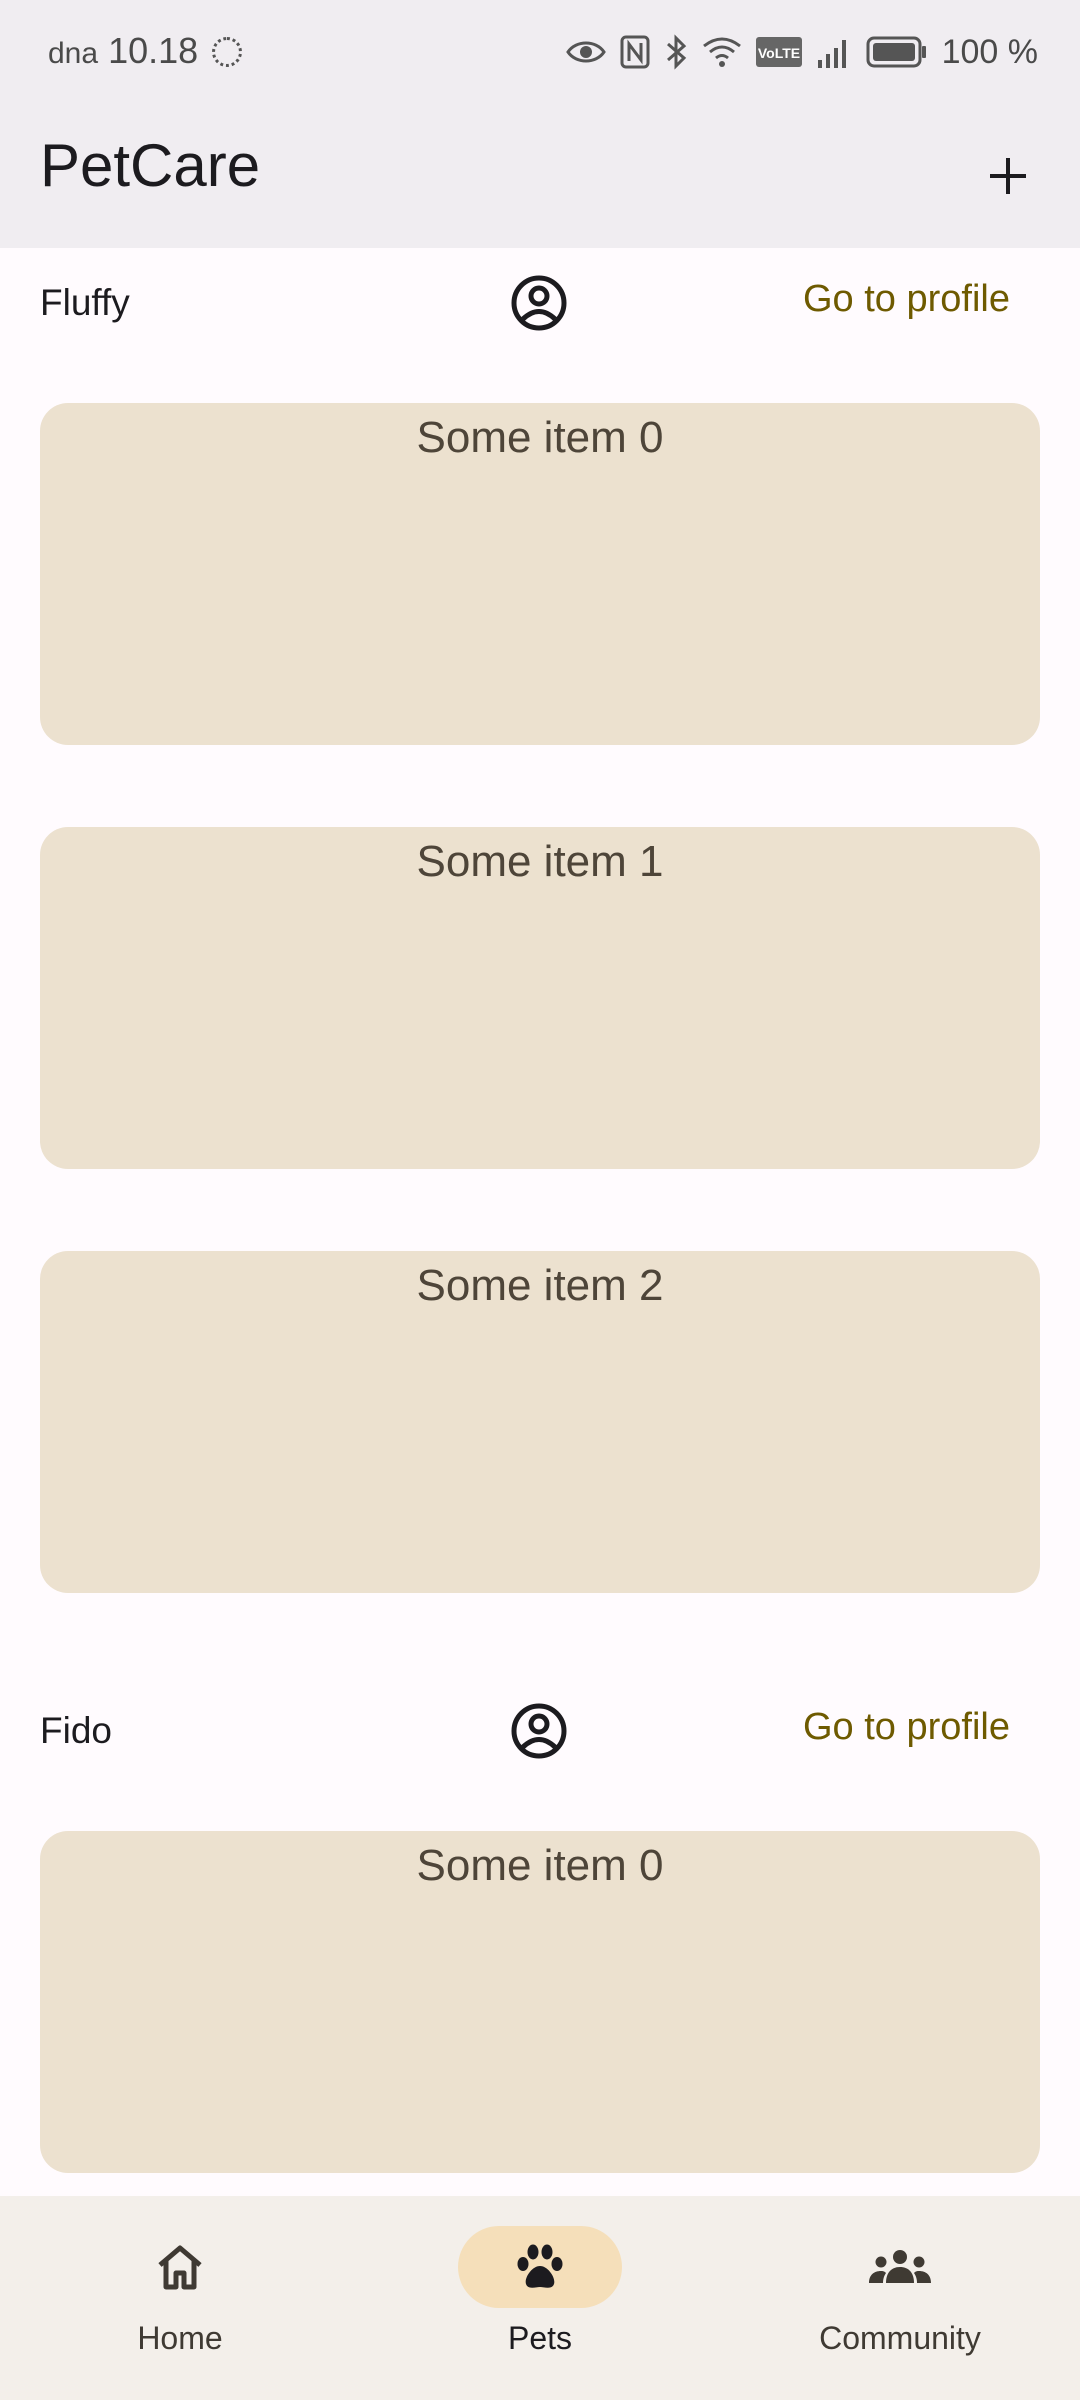  I want to click on item-title: Some item 1, so click(540, 861).